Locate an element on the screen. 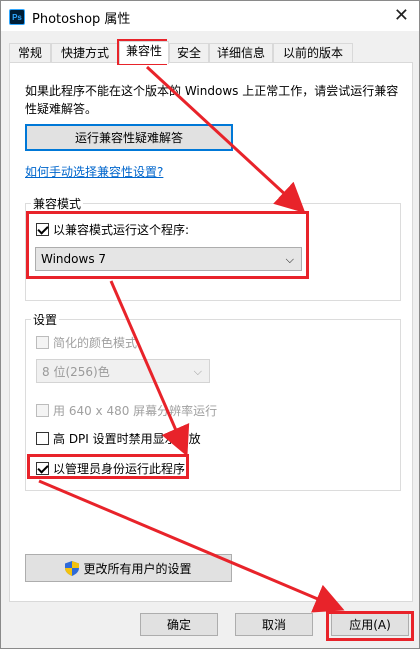 This screenshot has width=420, height=650. close-icon: ✕ is located at coordinates (401, 15).